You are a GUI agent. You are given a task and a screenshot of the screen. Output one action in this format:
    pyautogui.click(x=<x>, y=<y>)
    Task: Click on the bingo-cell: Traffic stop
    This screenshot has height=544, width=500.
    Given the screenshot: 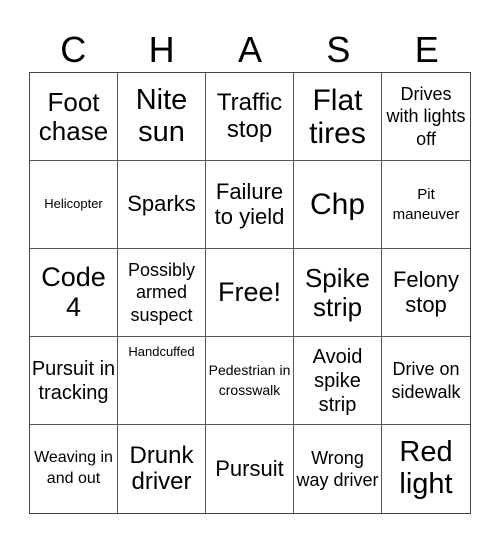 What is the action you would take?
    pyautogui.click(x=250, y=117)
    